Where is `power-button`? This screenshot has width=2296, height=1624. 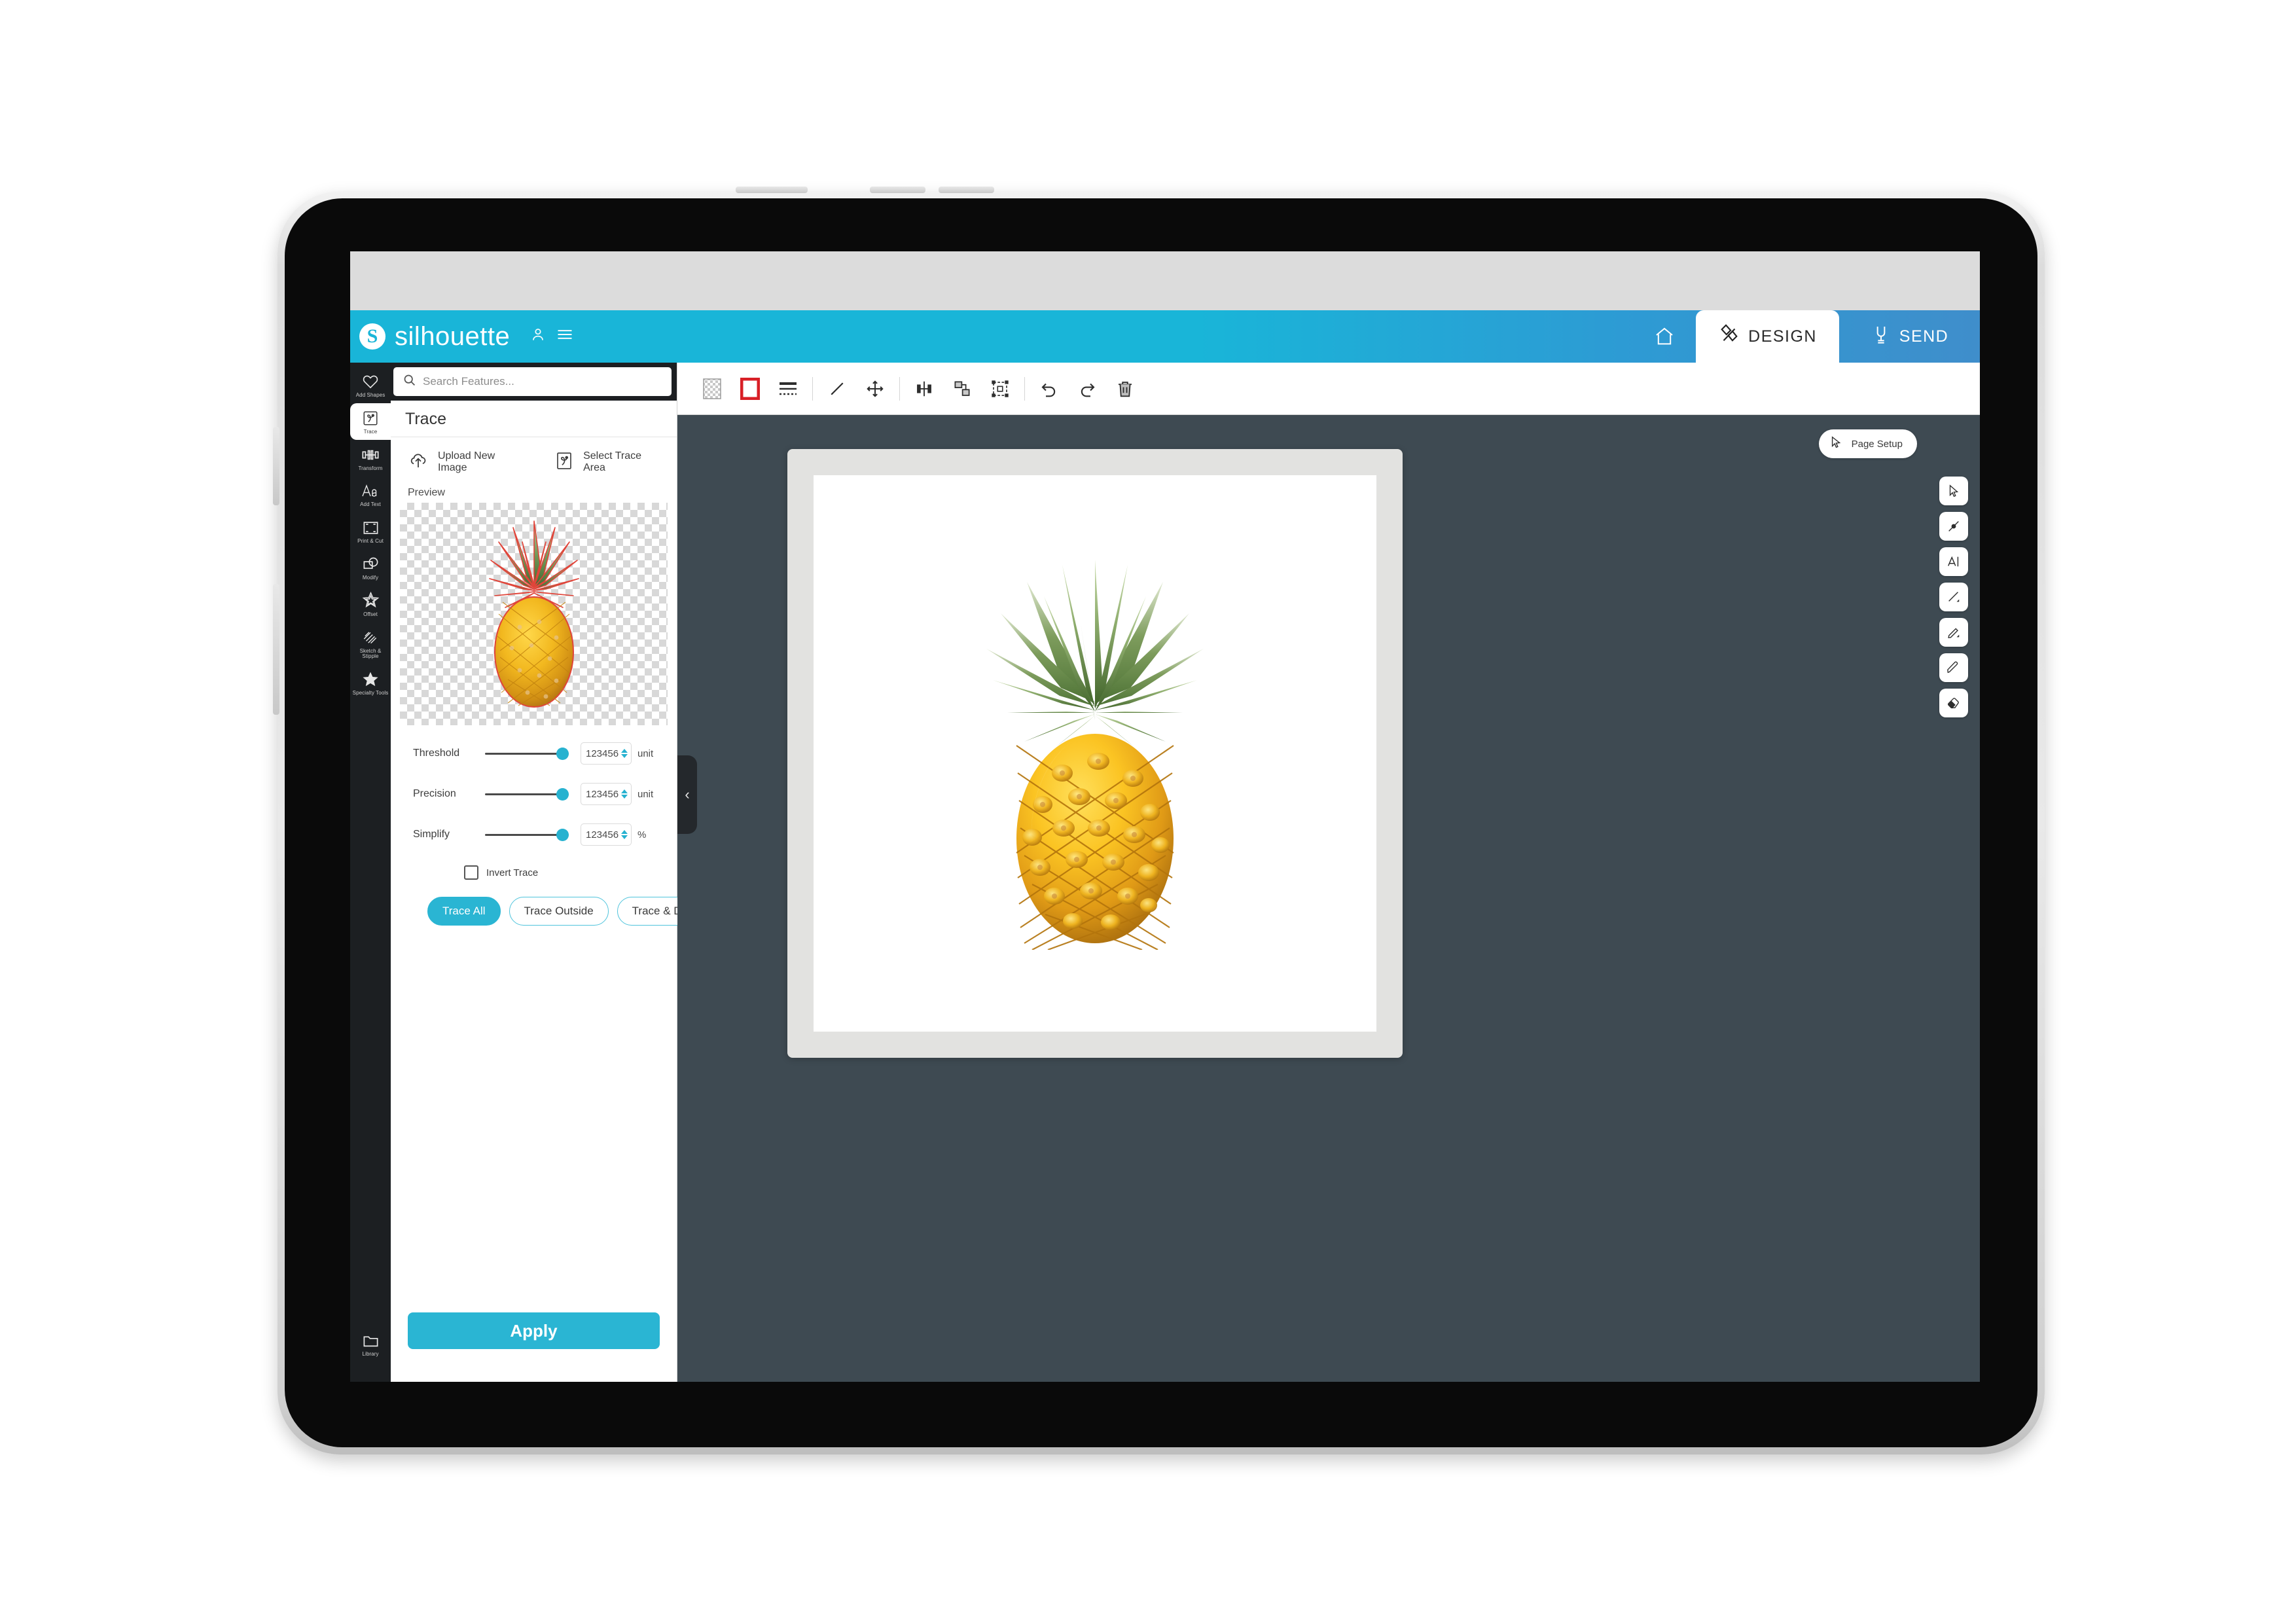 power-button is located at coordinates (772, 190).